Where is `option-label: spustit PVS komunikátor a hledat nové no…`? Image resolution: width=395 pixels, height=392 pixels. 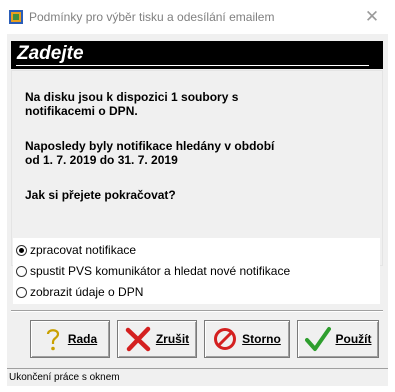
option-label: spustit PVS komunikátor a hledat nové no… is located at coordinates (160, 271).